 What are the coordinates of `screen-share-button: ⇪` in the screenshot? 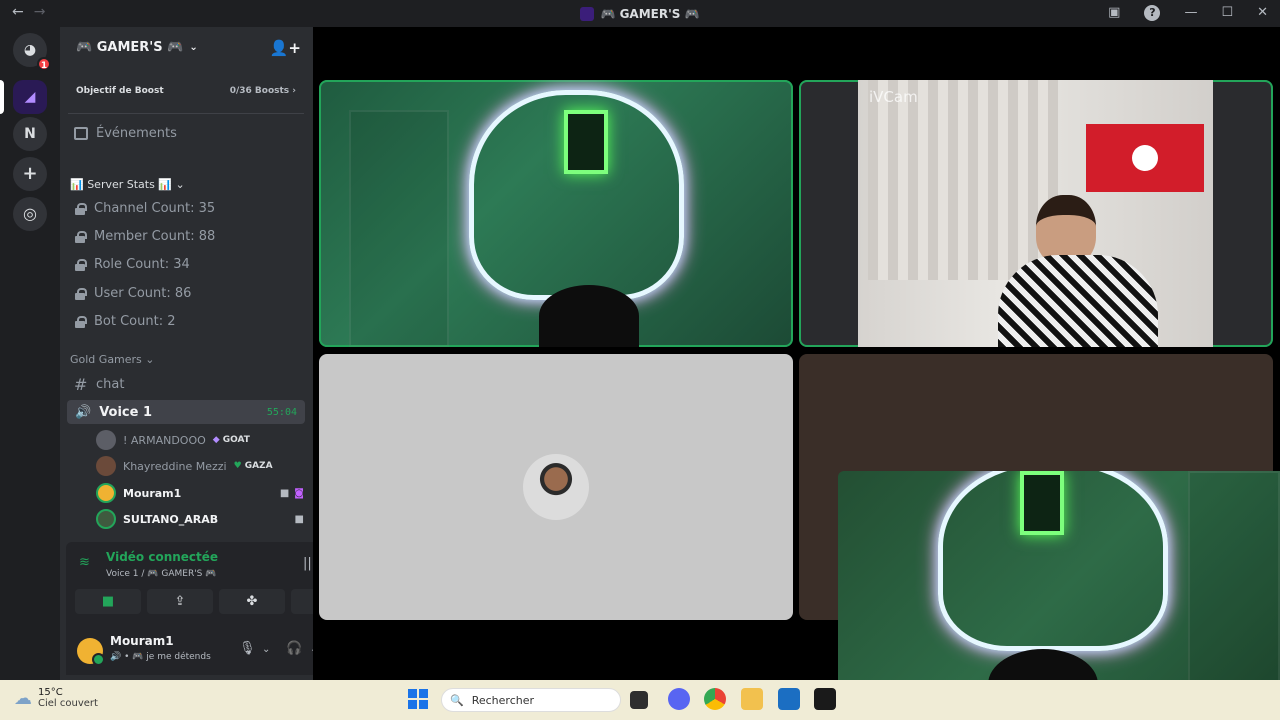 It's located at (180, 601).